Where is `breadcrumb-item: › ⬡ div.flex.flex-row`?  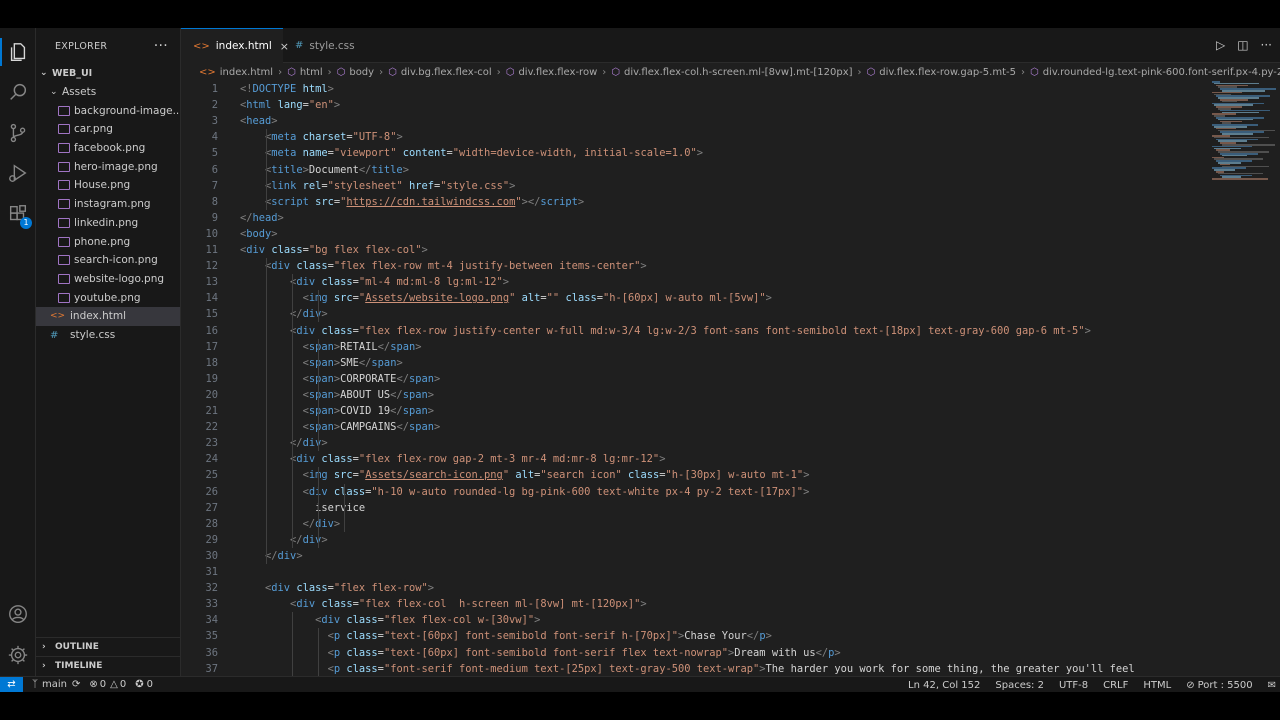 breadcrumb-item: › ⬡ div.flex.flex-row is located at coordinates (545, 72).